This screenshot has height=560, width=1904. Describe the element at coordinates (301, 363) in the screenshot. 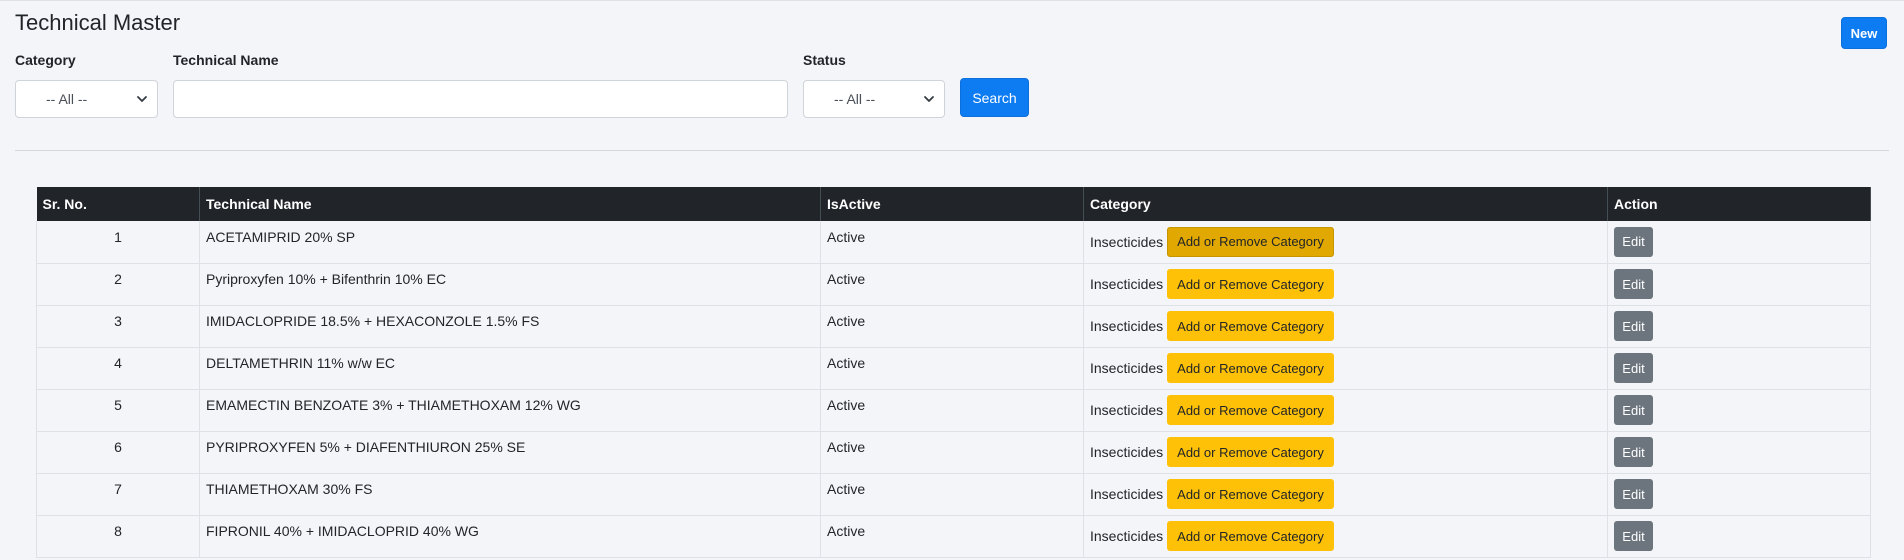

I see `technical-name: DELTAMETHRIN 11% w/w EC` at that location.